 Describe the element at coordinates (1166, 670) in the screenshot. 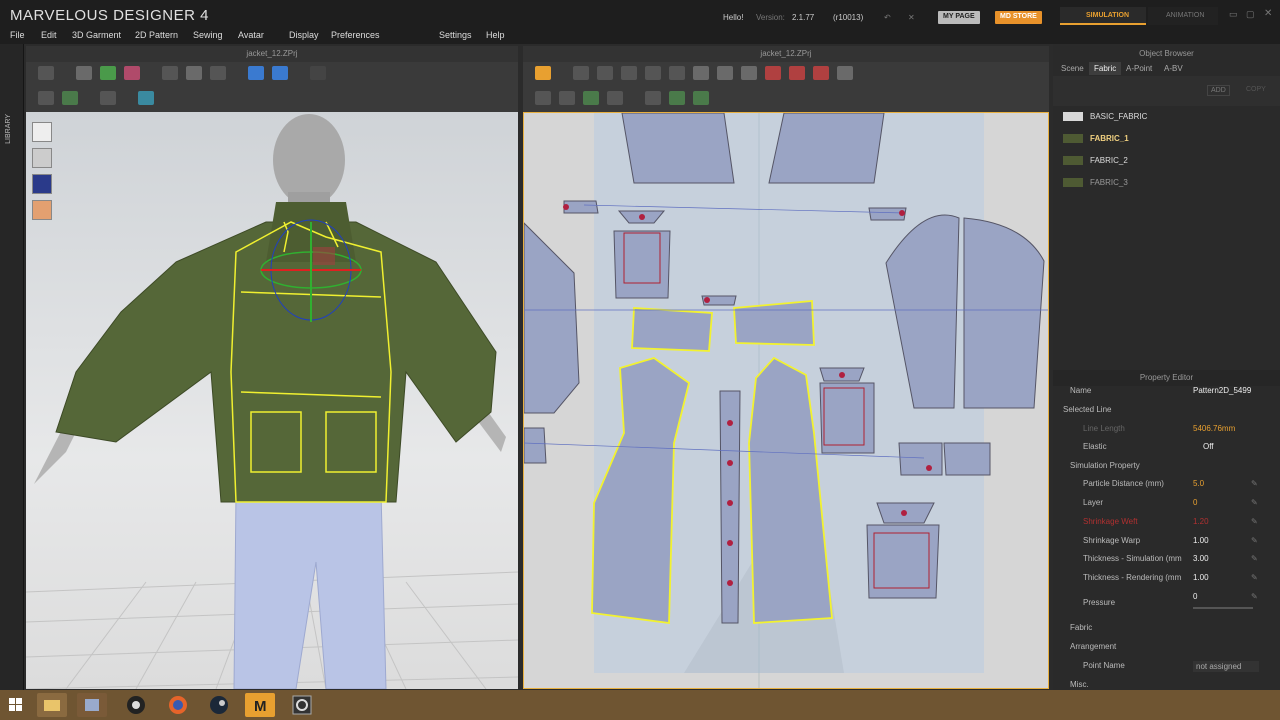

I see `prop-row-point-name: Point Name not assigned` at that location.